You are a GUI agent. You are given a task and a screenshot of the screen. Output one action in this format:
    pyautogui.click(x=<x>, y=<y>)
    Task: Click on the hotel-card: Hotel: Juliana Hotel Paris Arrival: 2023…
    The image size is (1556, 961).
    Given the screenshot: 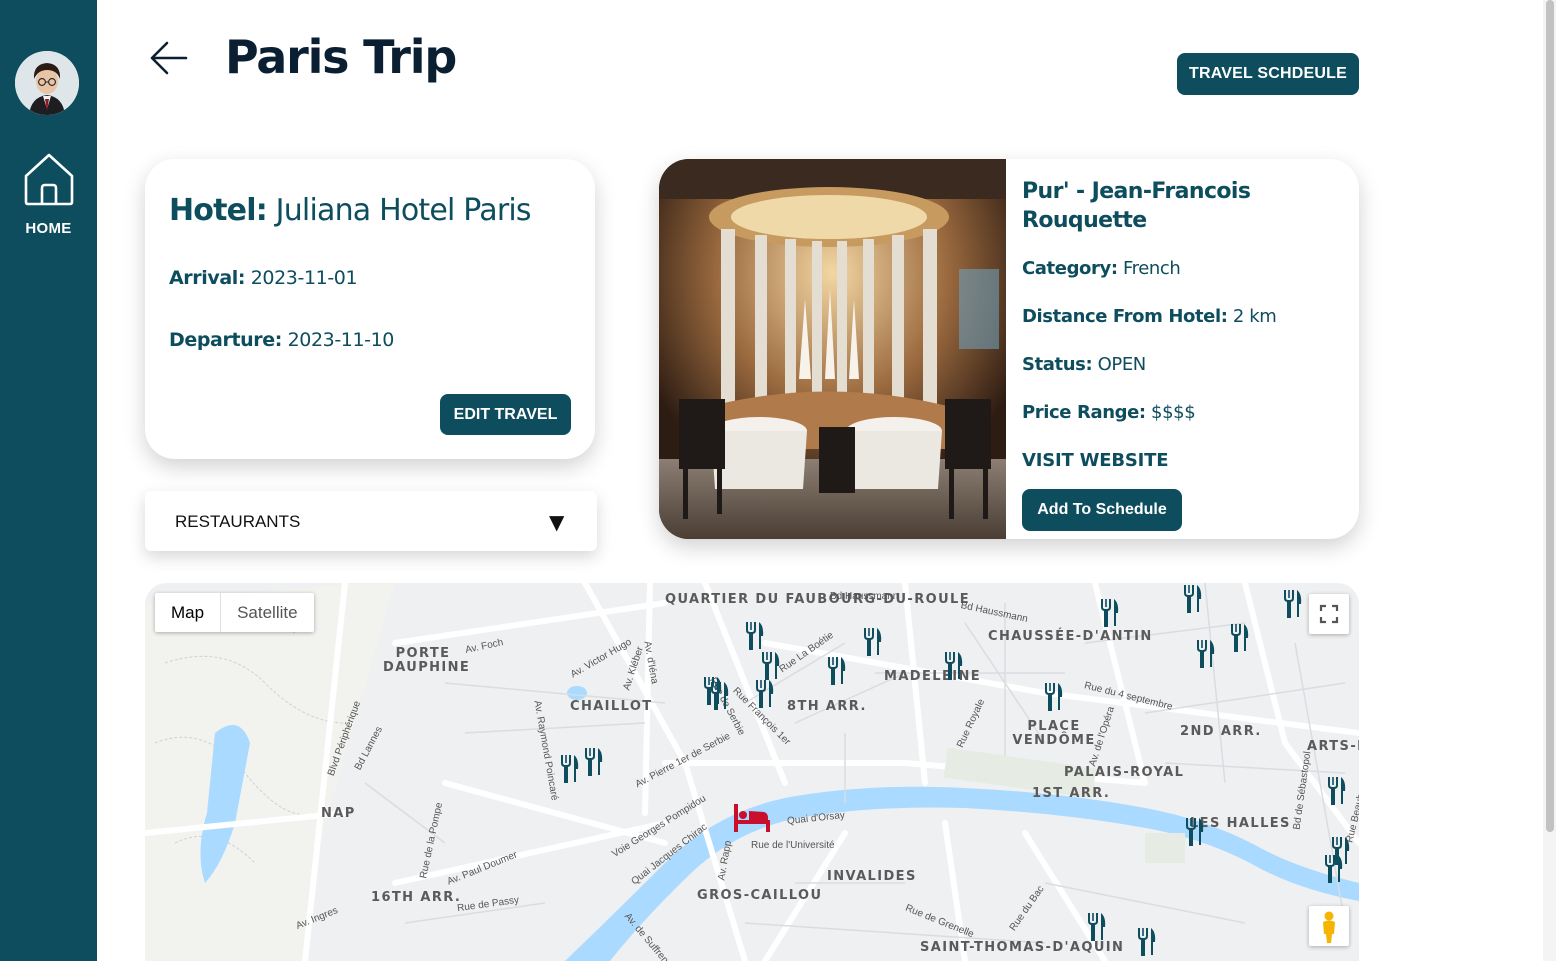 What is the action you would take?
    pyautogui.click(x=370, y=309)
    